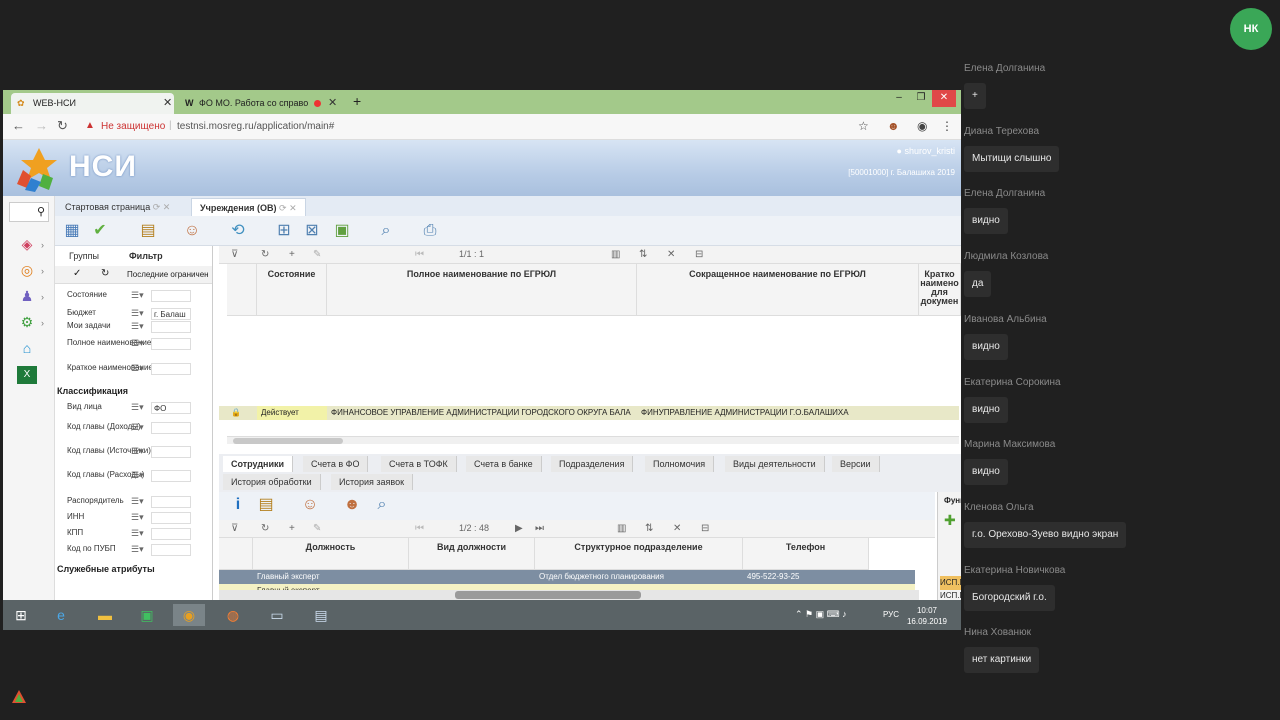 This screenshot has height=720, width=1280. I want to click on tab-start-page: Стартовая страница ⟳ ✕, so click(117, 207).